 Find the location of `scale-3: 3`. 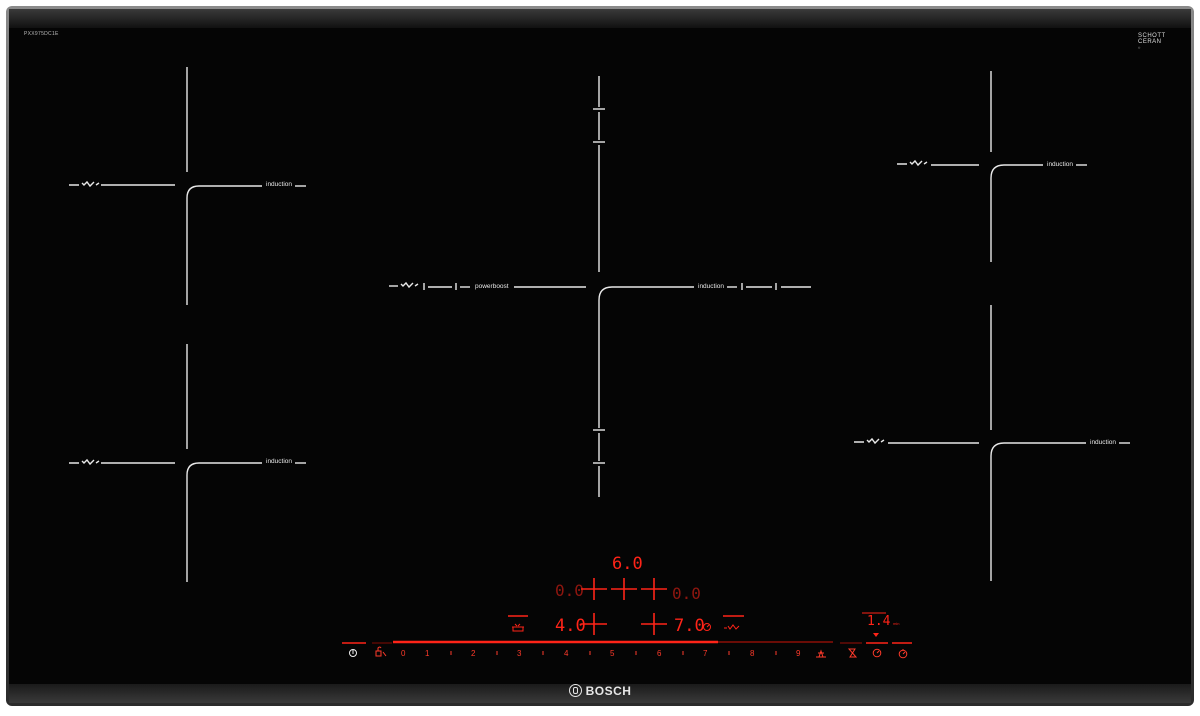

scale-3: 3 is located at coordinates (519, 653).